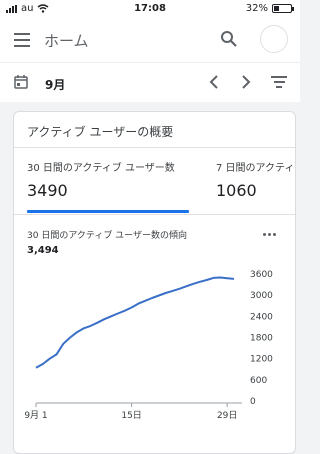 The width and height of the screenshot is (320, 454). Describe the element at coordinates (35, 415) in the screenshot. I see `x-tick-label: 9月 1` at that location.